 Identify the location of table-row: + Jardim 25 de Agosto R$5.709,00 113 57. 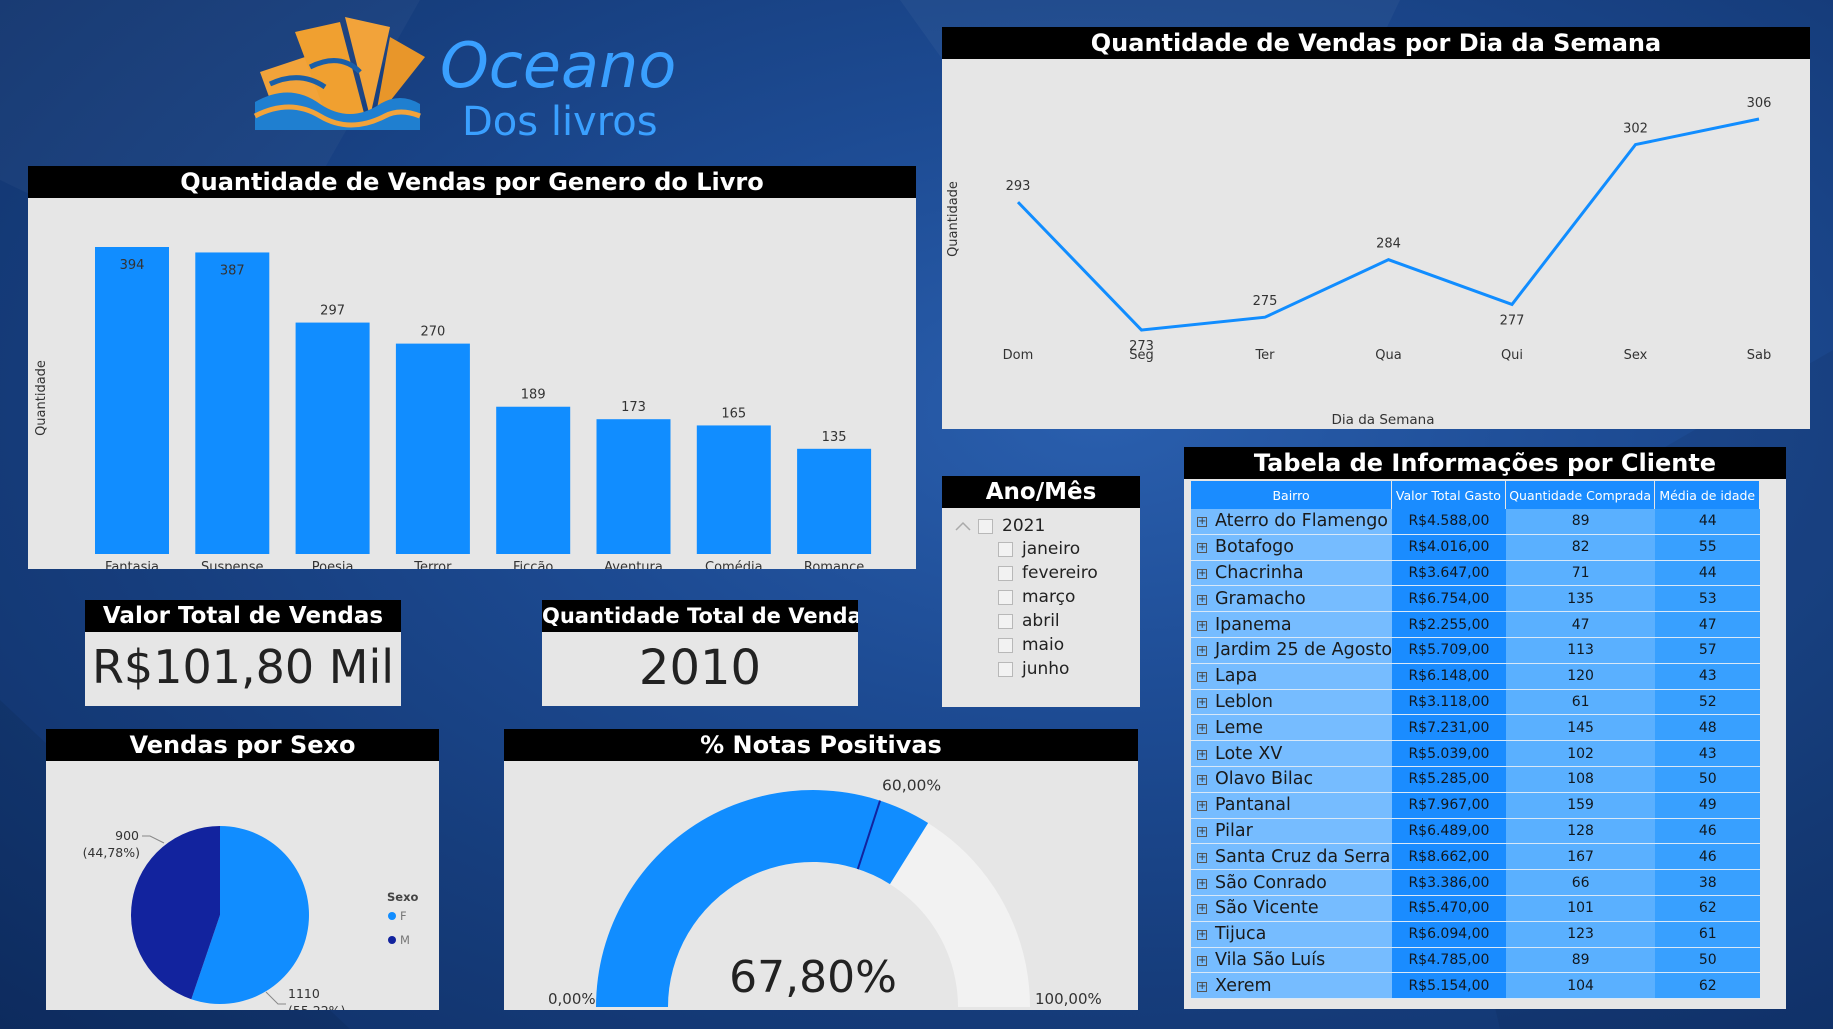
(1475, 650).